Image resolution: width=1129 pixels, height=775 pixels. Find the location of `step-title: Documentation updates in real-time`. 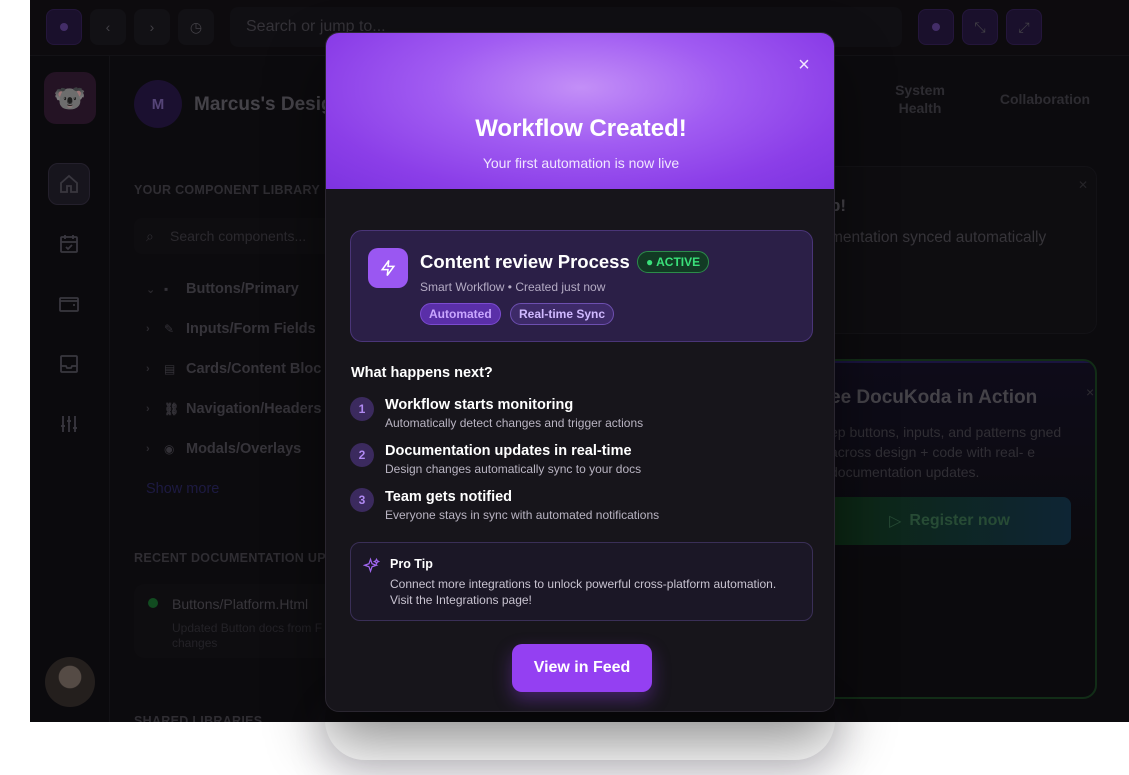

step-title: Documentation updates in real-time is located at coordinates (508, 451).